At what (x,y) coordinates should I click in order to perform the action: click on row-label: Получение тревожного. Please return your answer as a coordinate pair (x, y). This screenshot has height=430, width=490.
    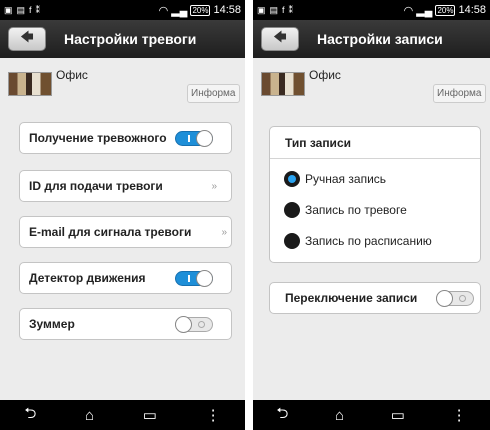
    Looking at the image, I should click on (98, 138).